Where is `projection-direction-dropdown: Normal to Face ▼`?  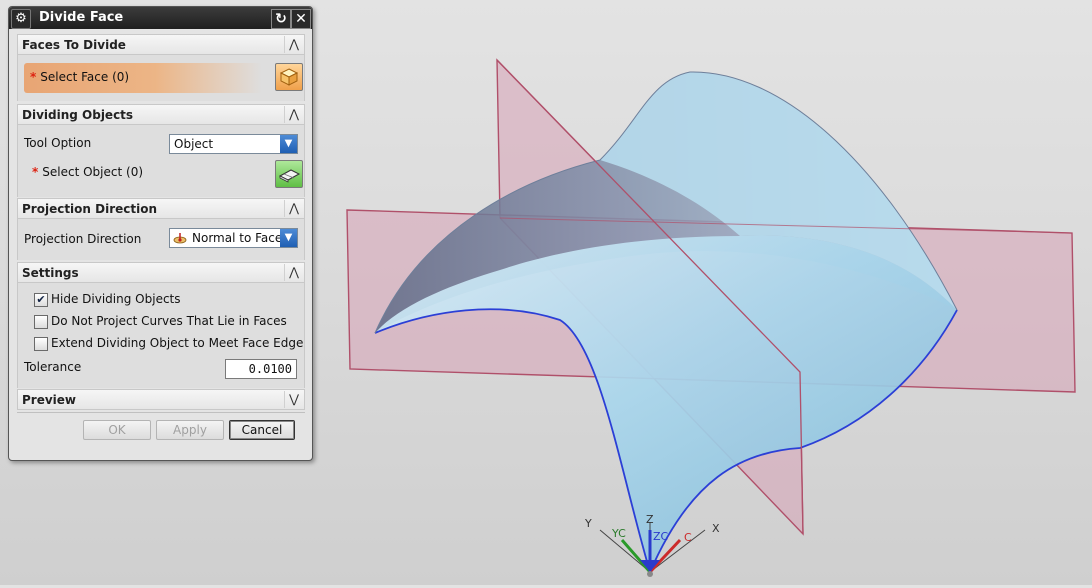 projection-direction-dropdown: Normal to Face ▼ is located at coordinates (233, 238).